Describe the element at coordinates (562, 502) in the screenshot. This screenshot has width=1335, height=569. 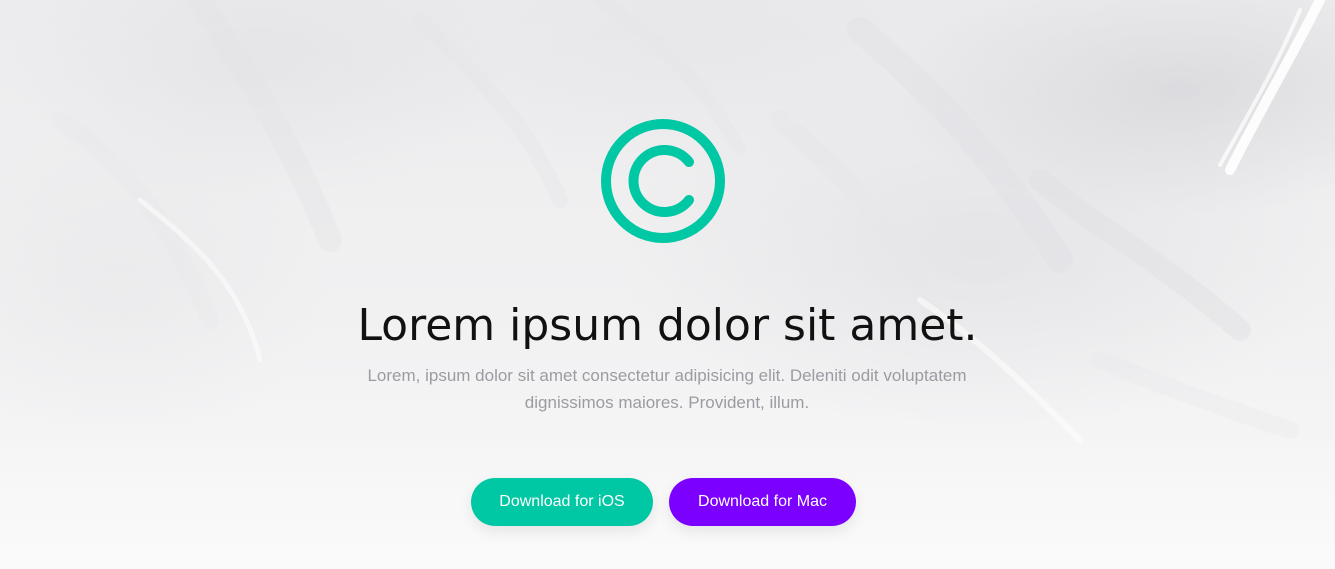
I see `download-ios-button: Download for iOS` at that location.